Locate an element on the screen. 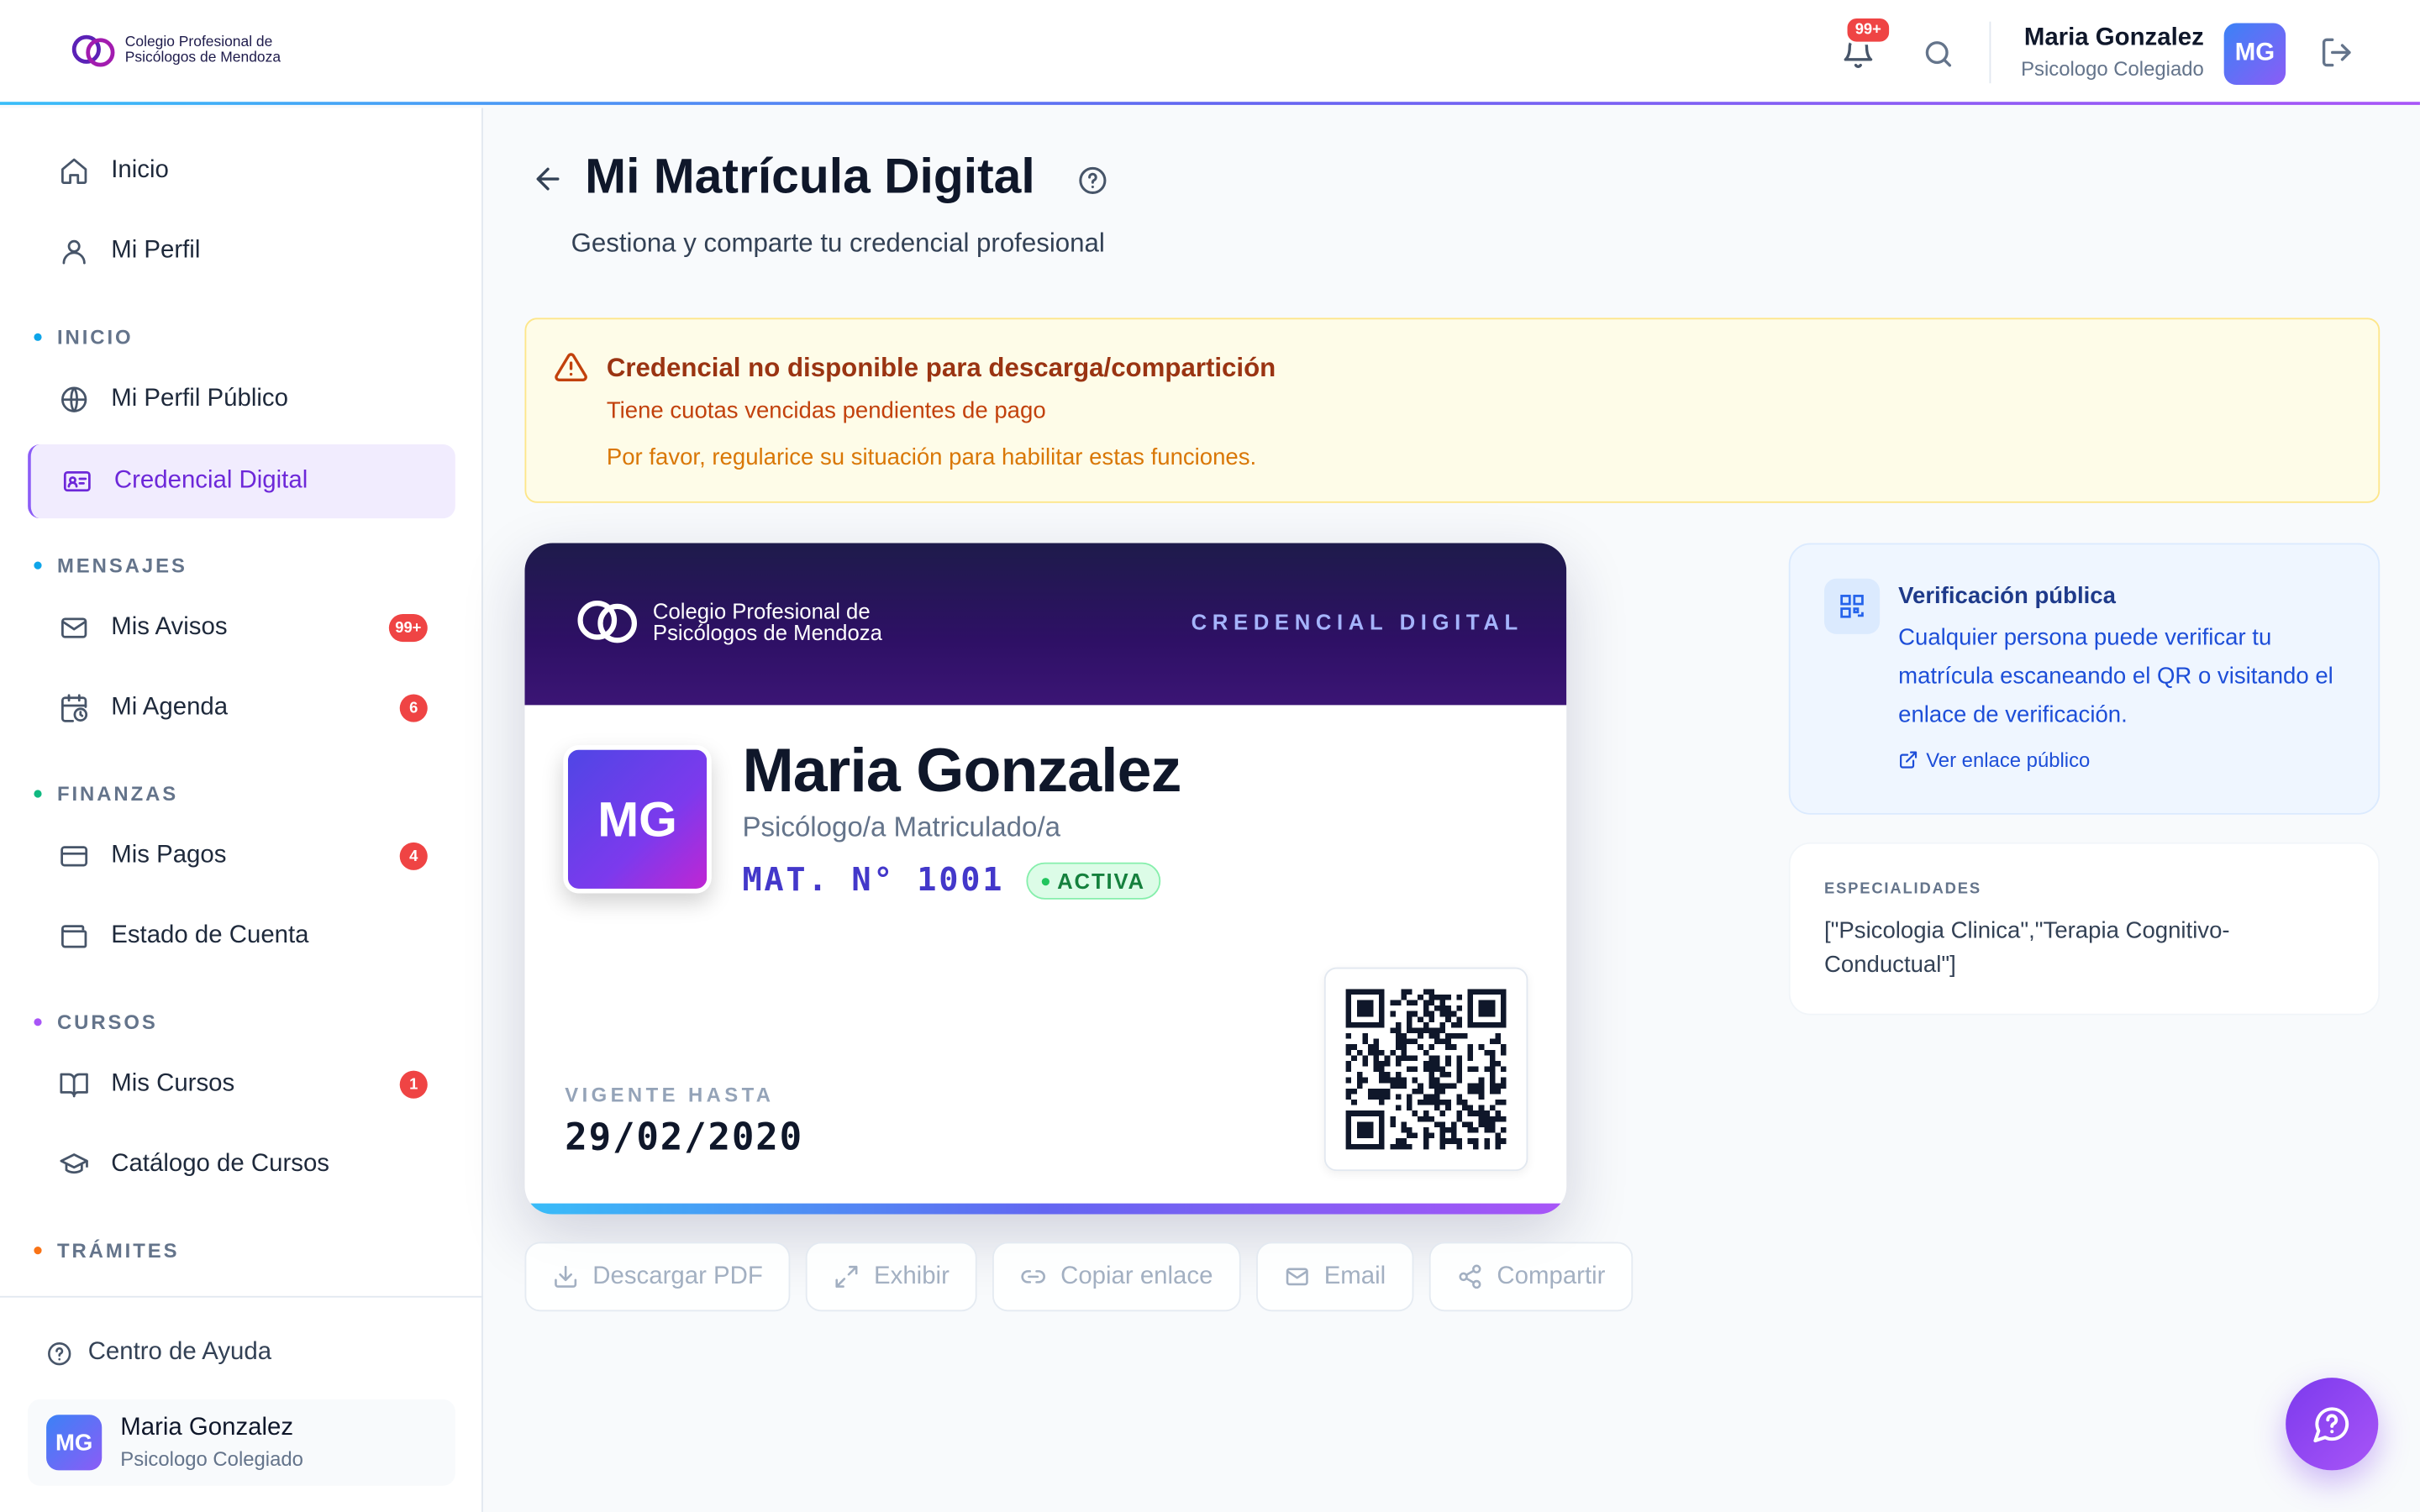 This screenshot has height=1512, width=2420. credential-matricula: MAT. N° 1001 is located at coordinates (873, 879).